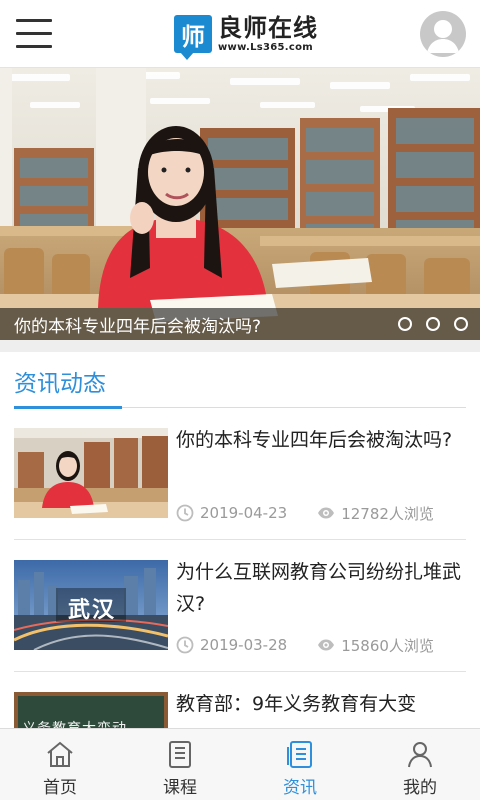 Image resolution: width=480 pixels, height=800 pixels. Describe the element at coordinates (443, 34) in the screenshot. I see `user-avatar-icon` at that location.